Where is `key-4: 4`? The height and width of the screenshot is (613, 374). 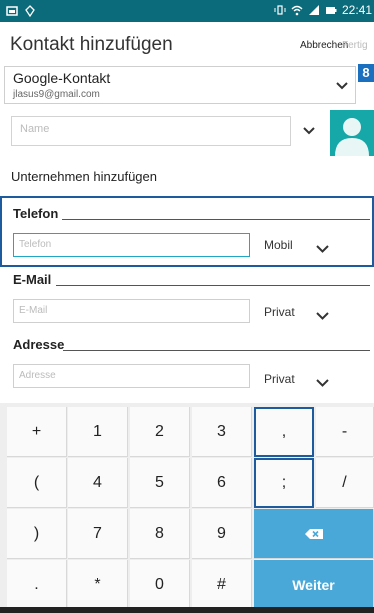
key-4: 4 is located at coordinates (98, 483).